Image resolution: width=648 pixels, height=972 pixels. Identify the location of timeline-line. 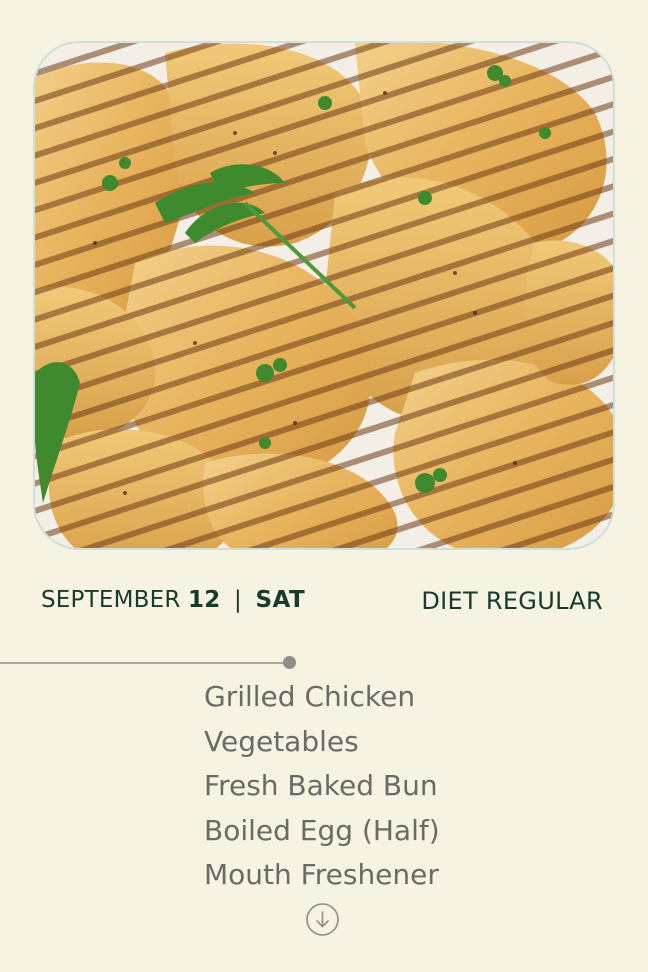
(145, 663).